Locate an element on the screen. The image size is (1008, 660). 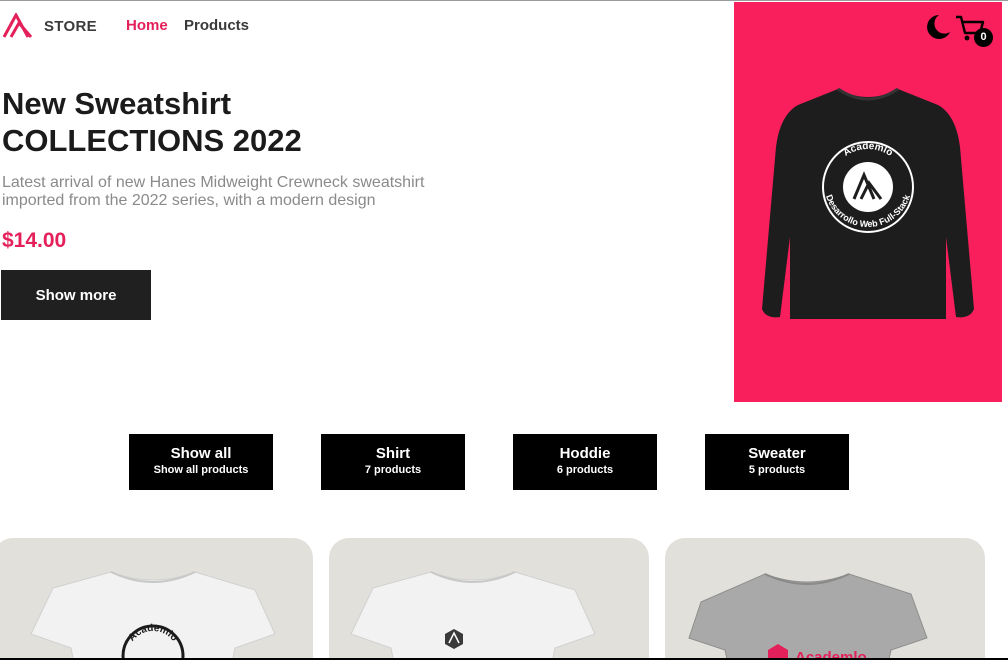
filter-count: Show all products is located at coordinates (201, 470).